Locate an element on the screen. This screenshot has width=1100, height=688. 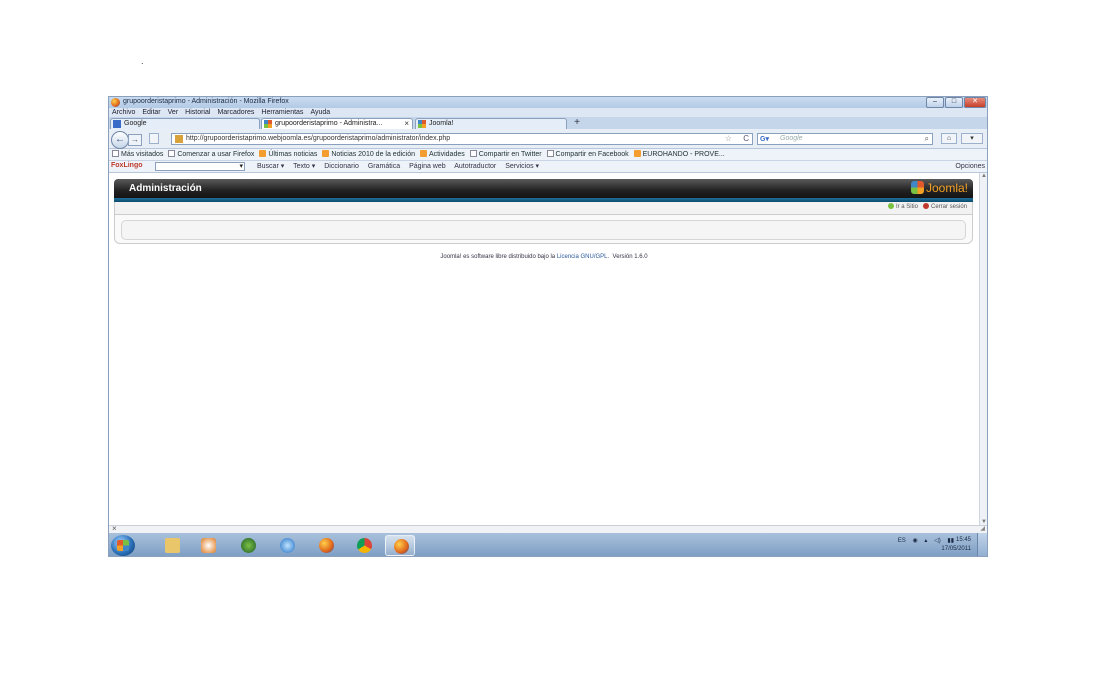
clock: 15:45 17/05/2011 is located at coordinates (956, 545).